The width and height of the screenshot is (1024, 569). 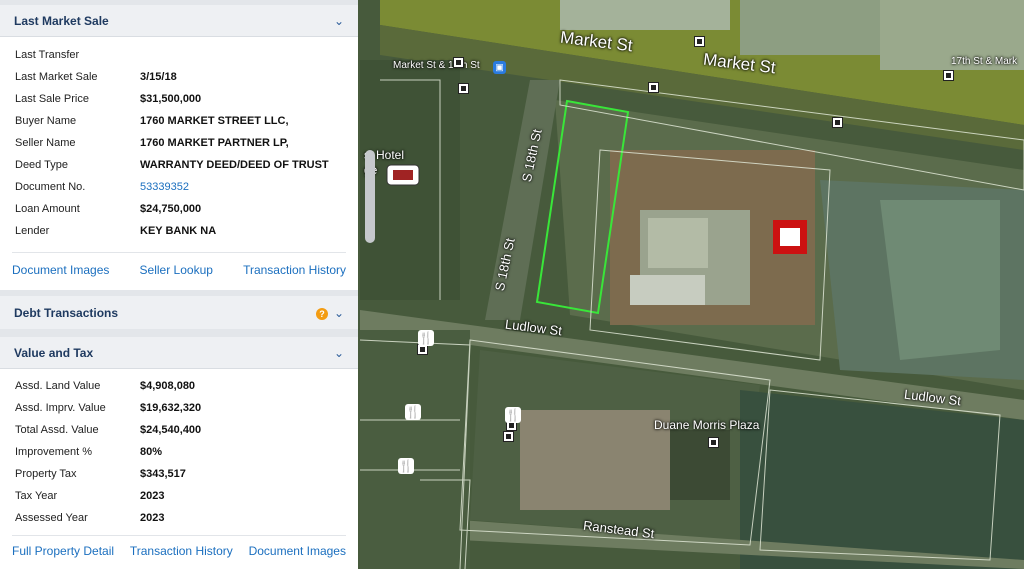 I want to click on place-label-17th-market: 17th St & Mark, so click(x=984, y=61).